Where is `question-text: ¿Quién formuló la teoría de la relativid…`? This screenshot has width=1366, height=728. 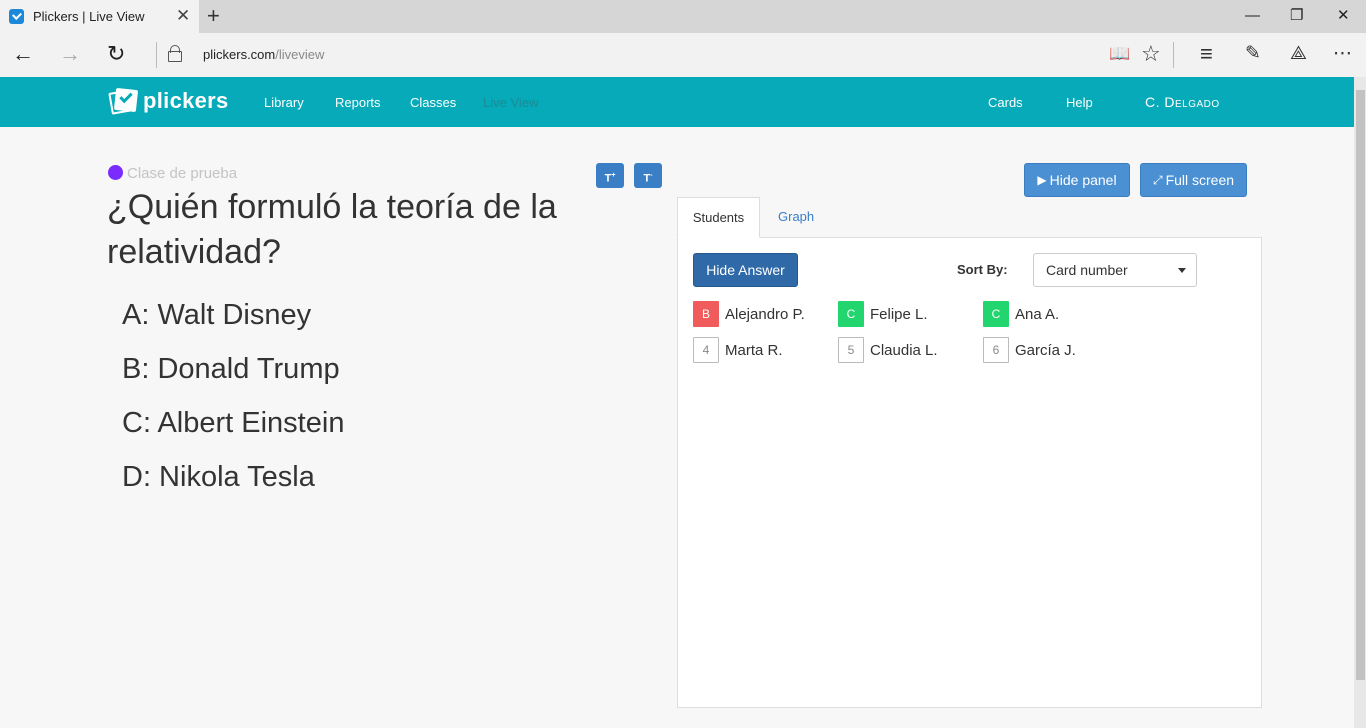 question-text: ¿Quién formuló la teoría de la relativid… is located at coordinates (332, 229).